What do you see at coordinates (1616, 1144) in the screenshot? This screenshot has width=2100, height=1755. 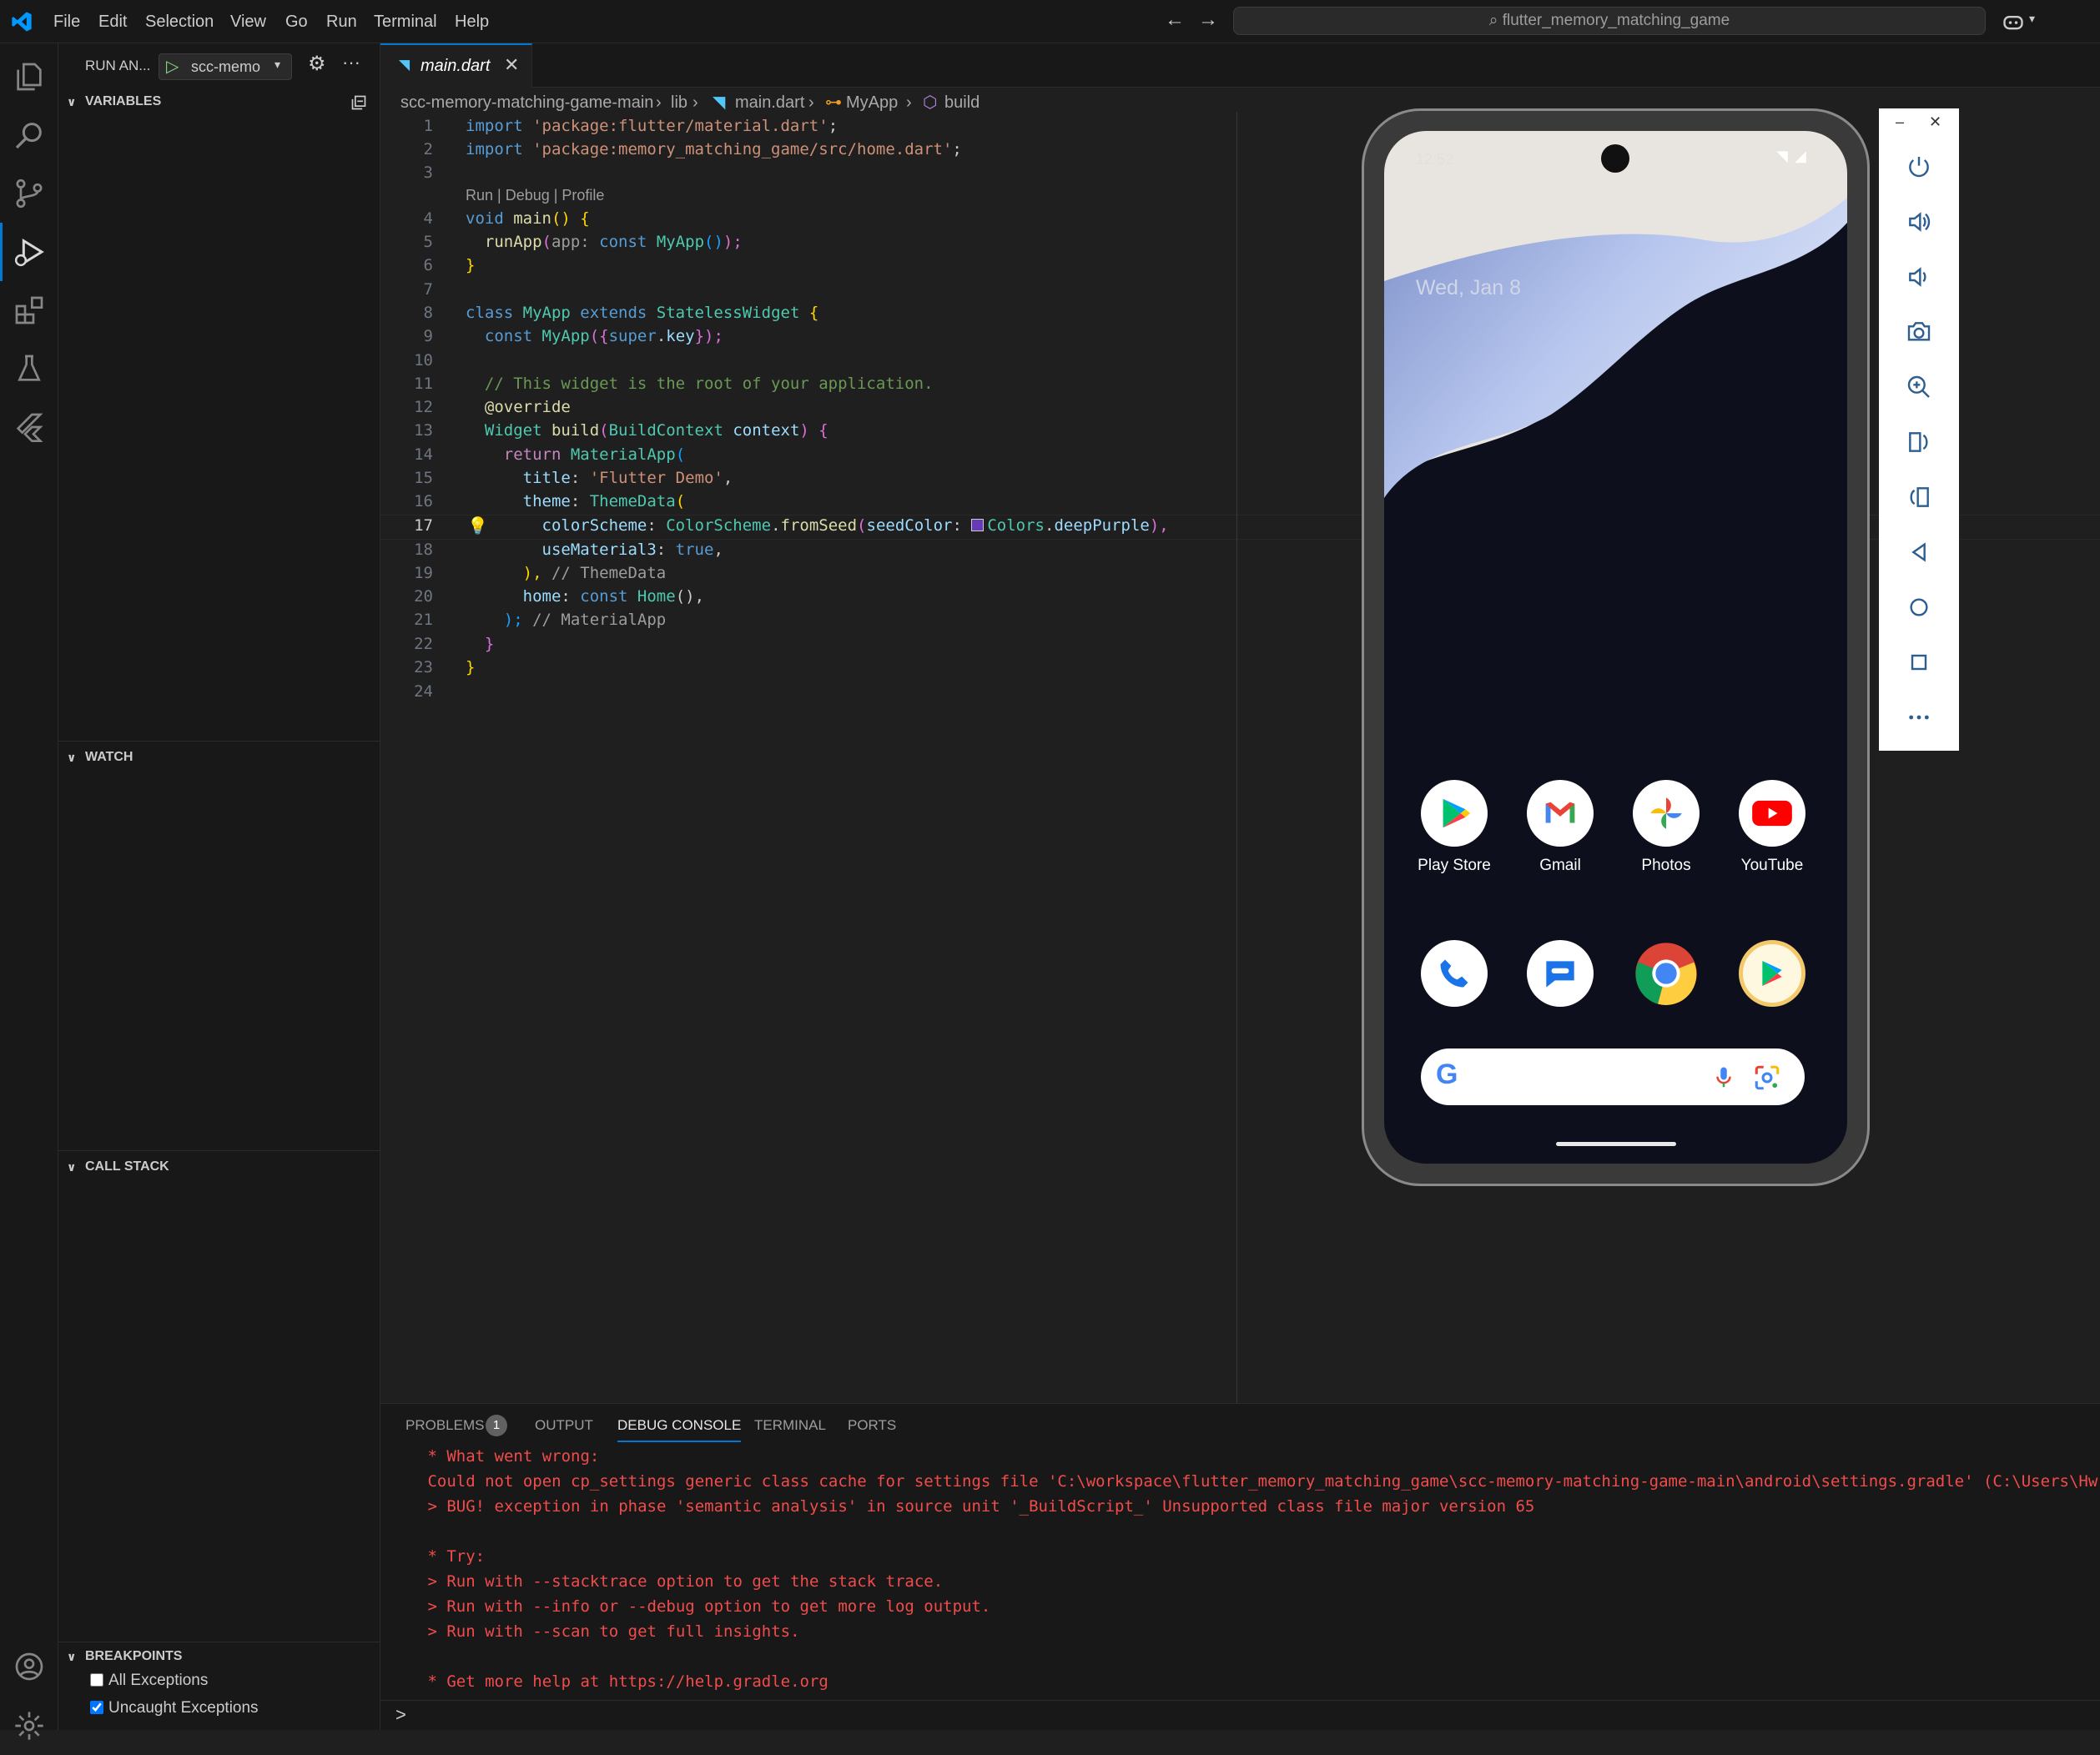 I see `gesture-nav-bar` at bounding box center [1616, 1144].